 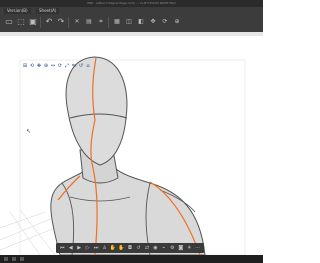 What do you see at coordinates (9, 22) in the screenshot?
I see `new-file-icon: ▭` at bounding box center [9, 22].